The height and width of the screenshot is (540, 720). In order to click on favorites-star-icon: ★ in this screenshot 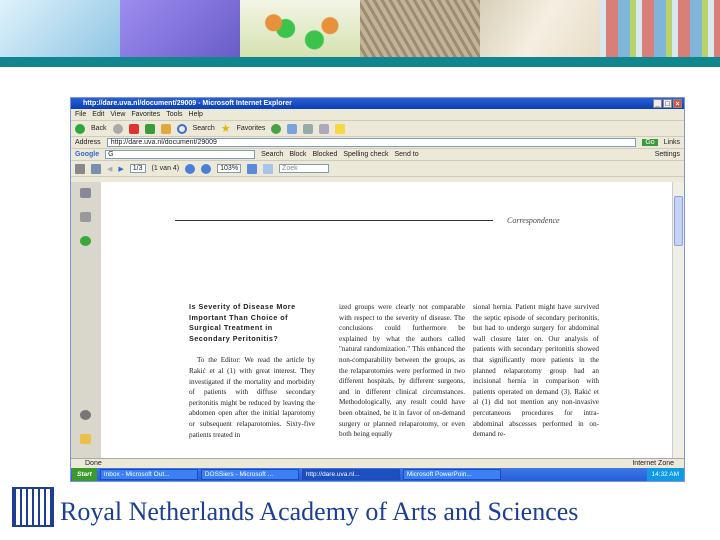, I will do `click(226, 128)`.